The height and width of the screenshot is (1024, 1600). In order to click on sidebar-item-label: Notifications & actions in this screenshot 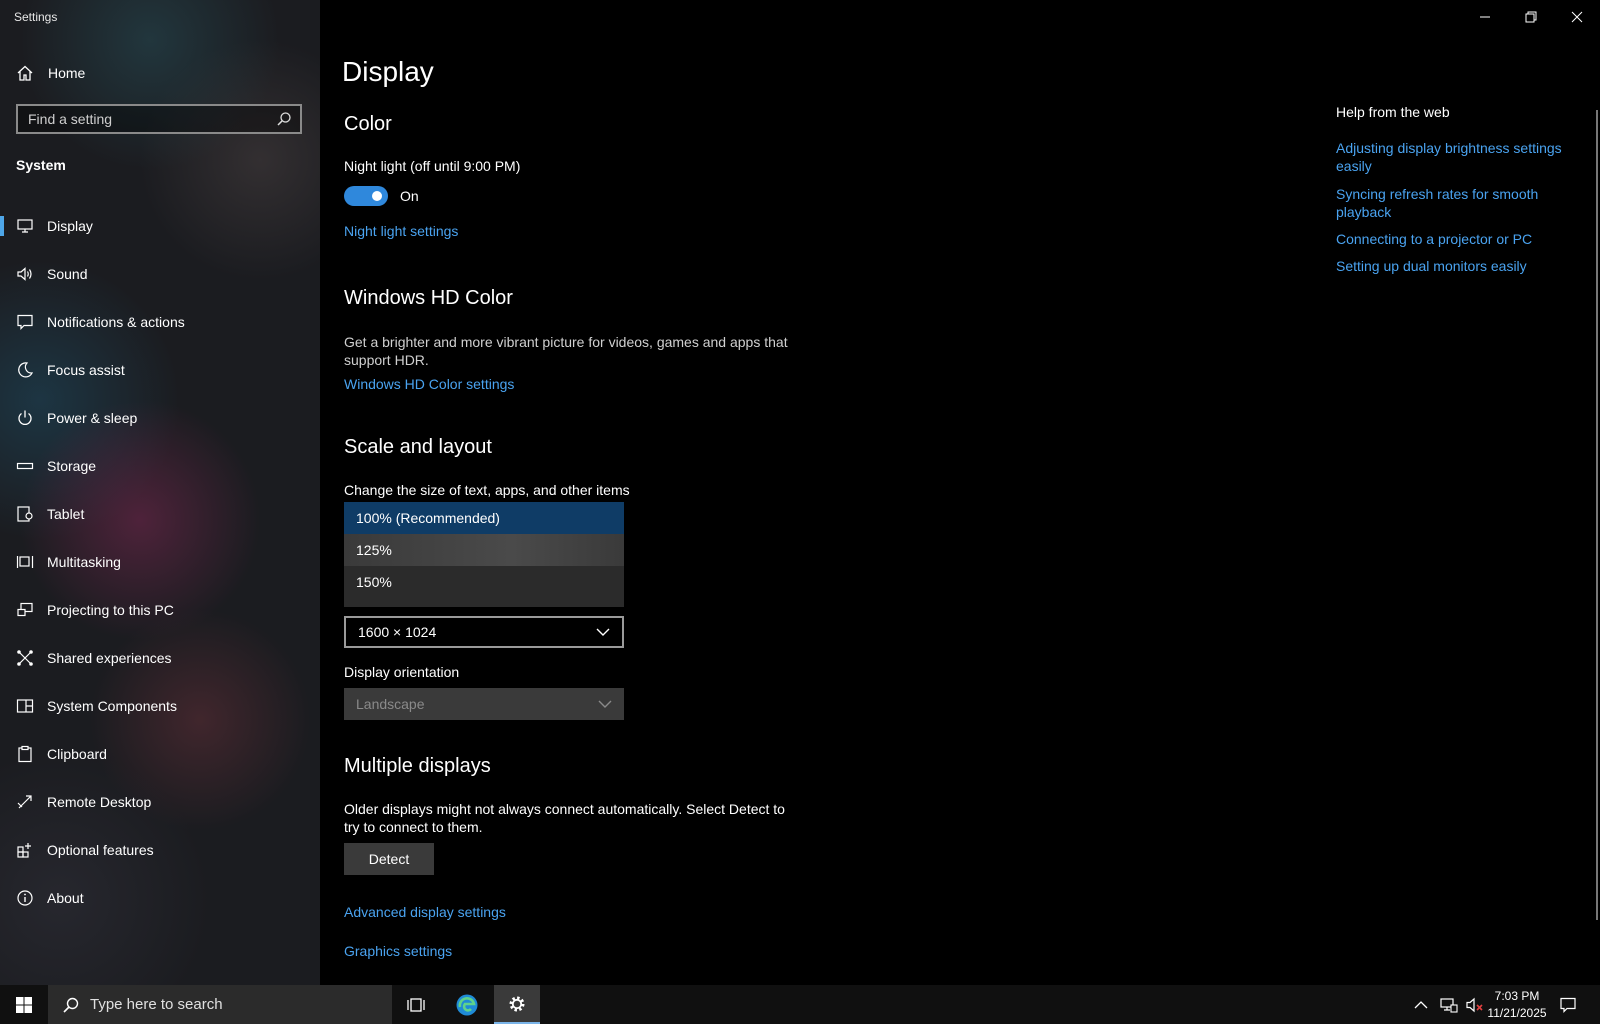, I will do `click(116, 322)`.